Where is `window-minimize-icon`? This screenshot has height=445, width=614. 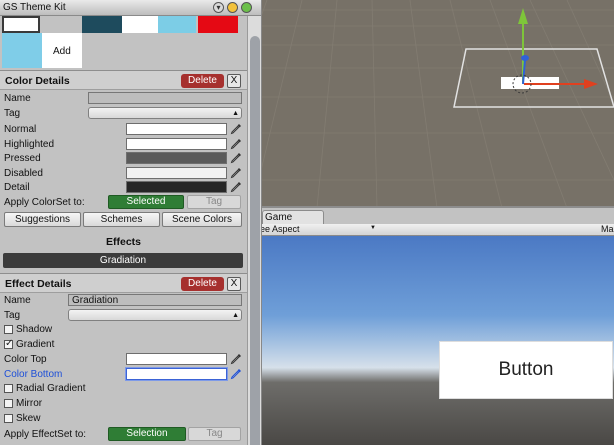 window-minimize-icon is located at coordinates (232, 7).